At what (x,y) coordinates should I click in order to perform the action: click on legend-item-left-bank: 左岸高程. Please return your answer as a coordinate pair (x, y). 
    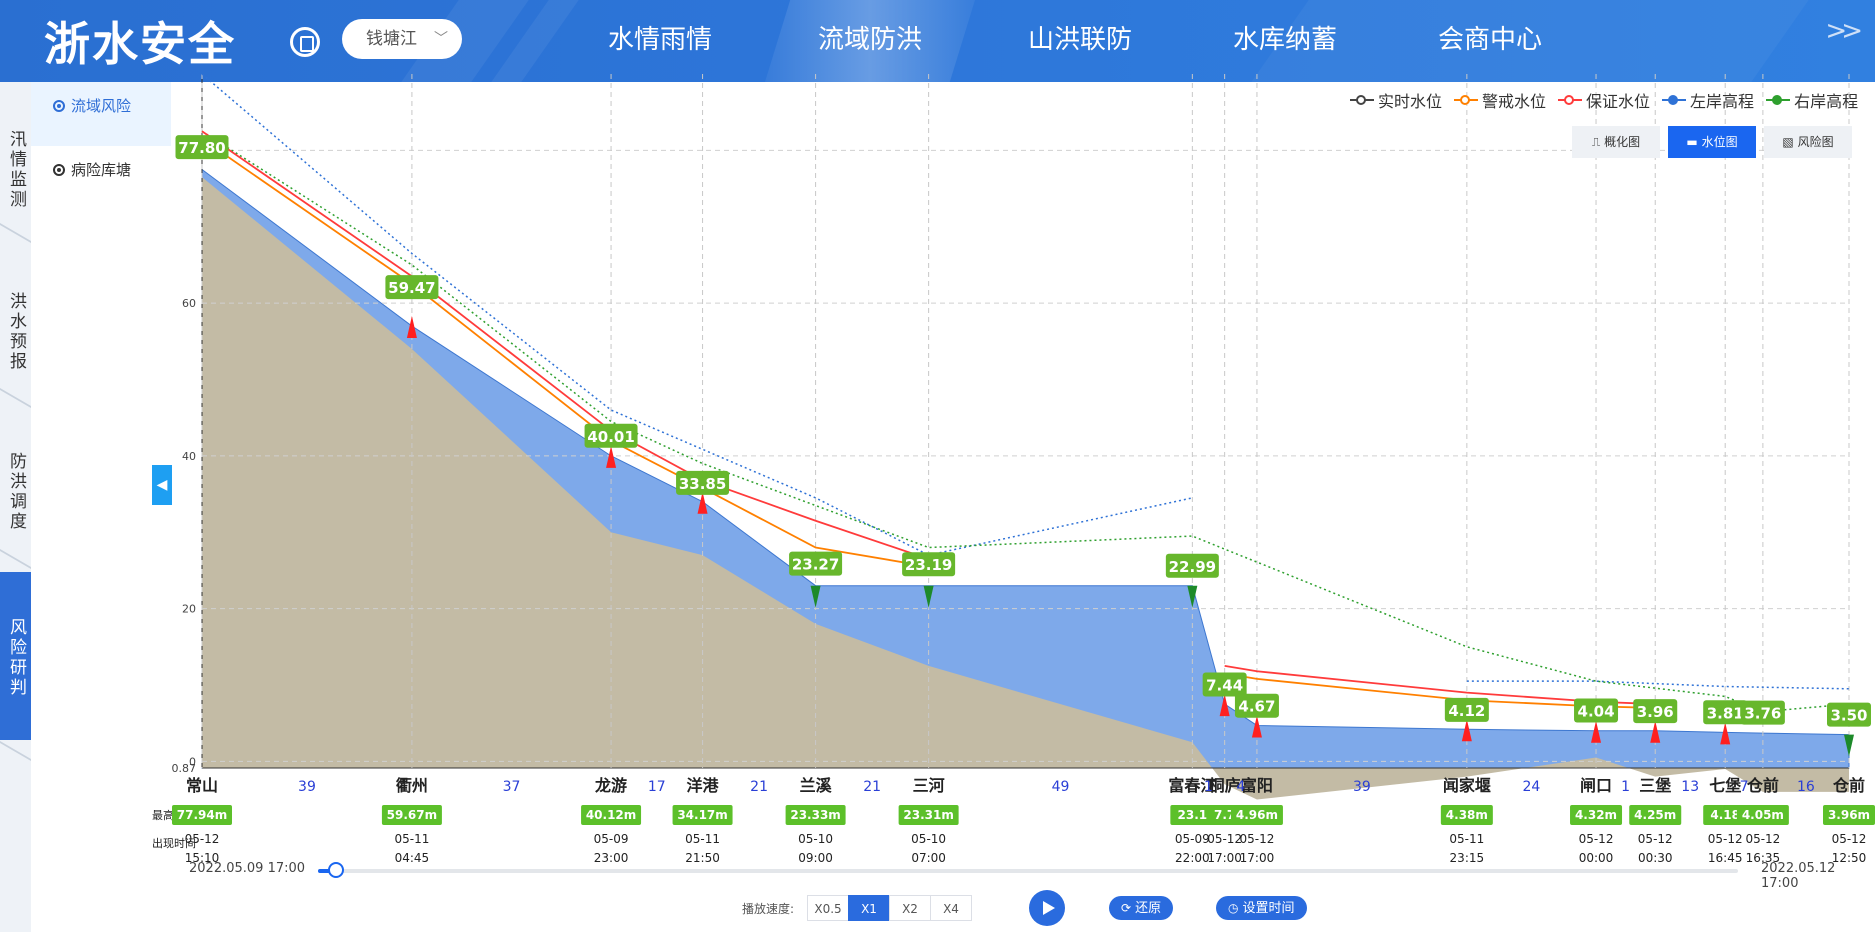
    Looking at the image, I should click on (1708, 100).